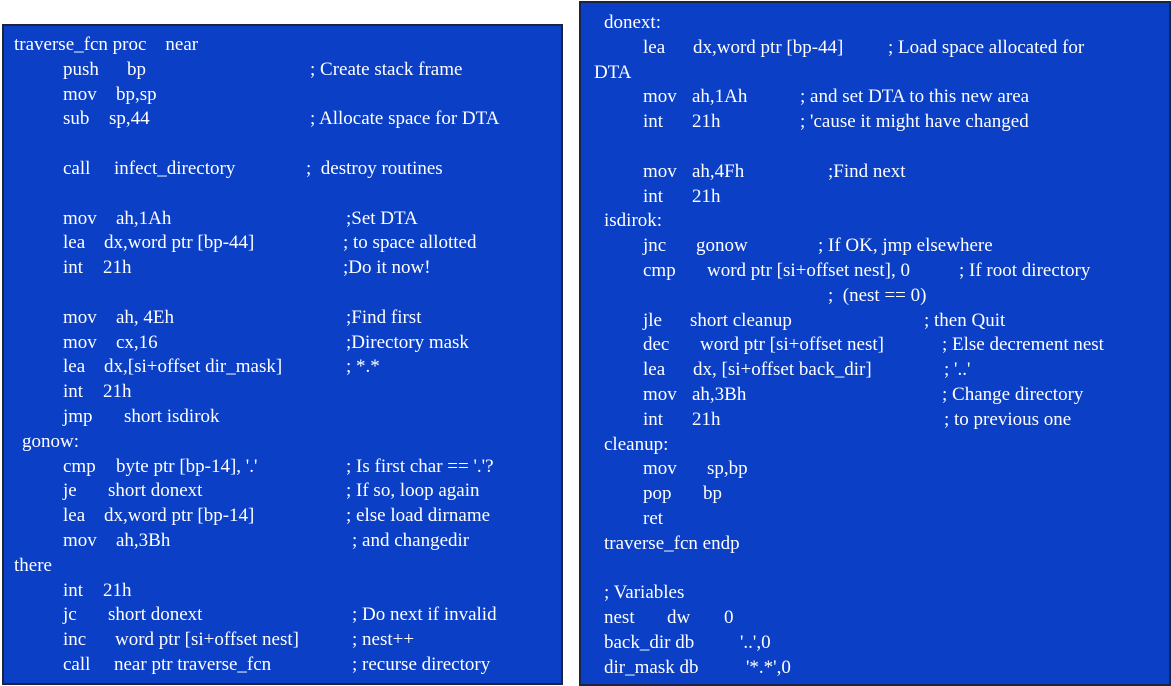 The image size is (1171, 686). What do you see at coordinates (129, 119) in the screenshot?
I see `instruction-operands: sp,44` at bounding box center [129, 119].